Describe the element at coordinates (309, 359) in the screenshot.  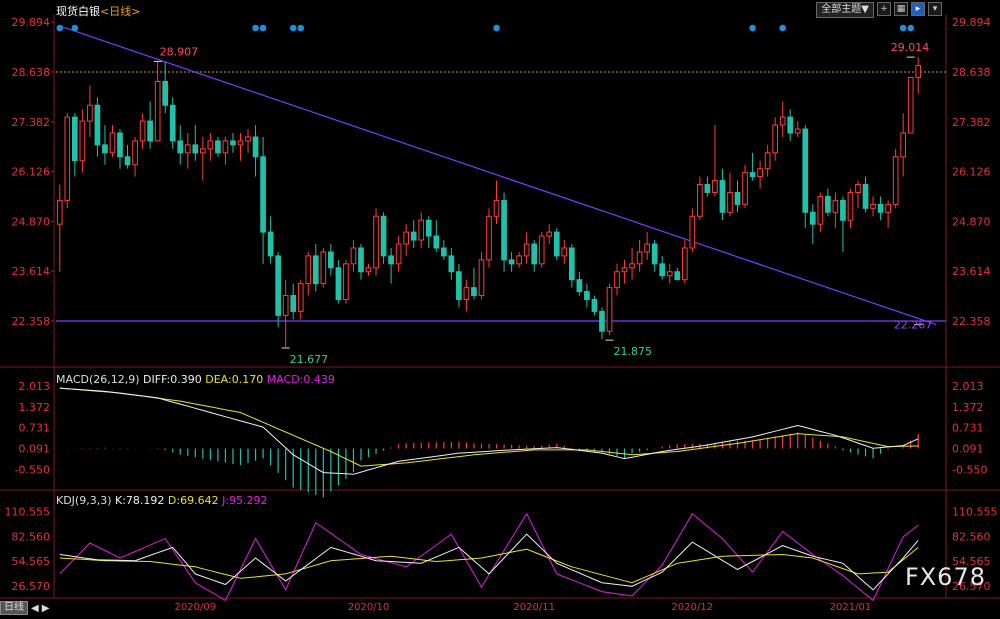
I see `low-label: 21.677` at that location.